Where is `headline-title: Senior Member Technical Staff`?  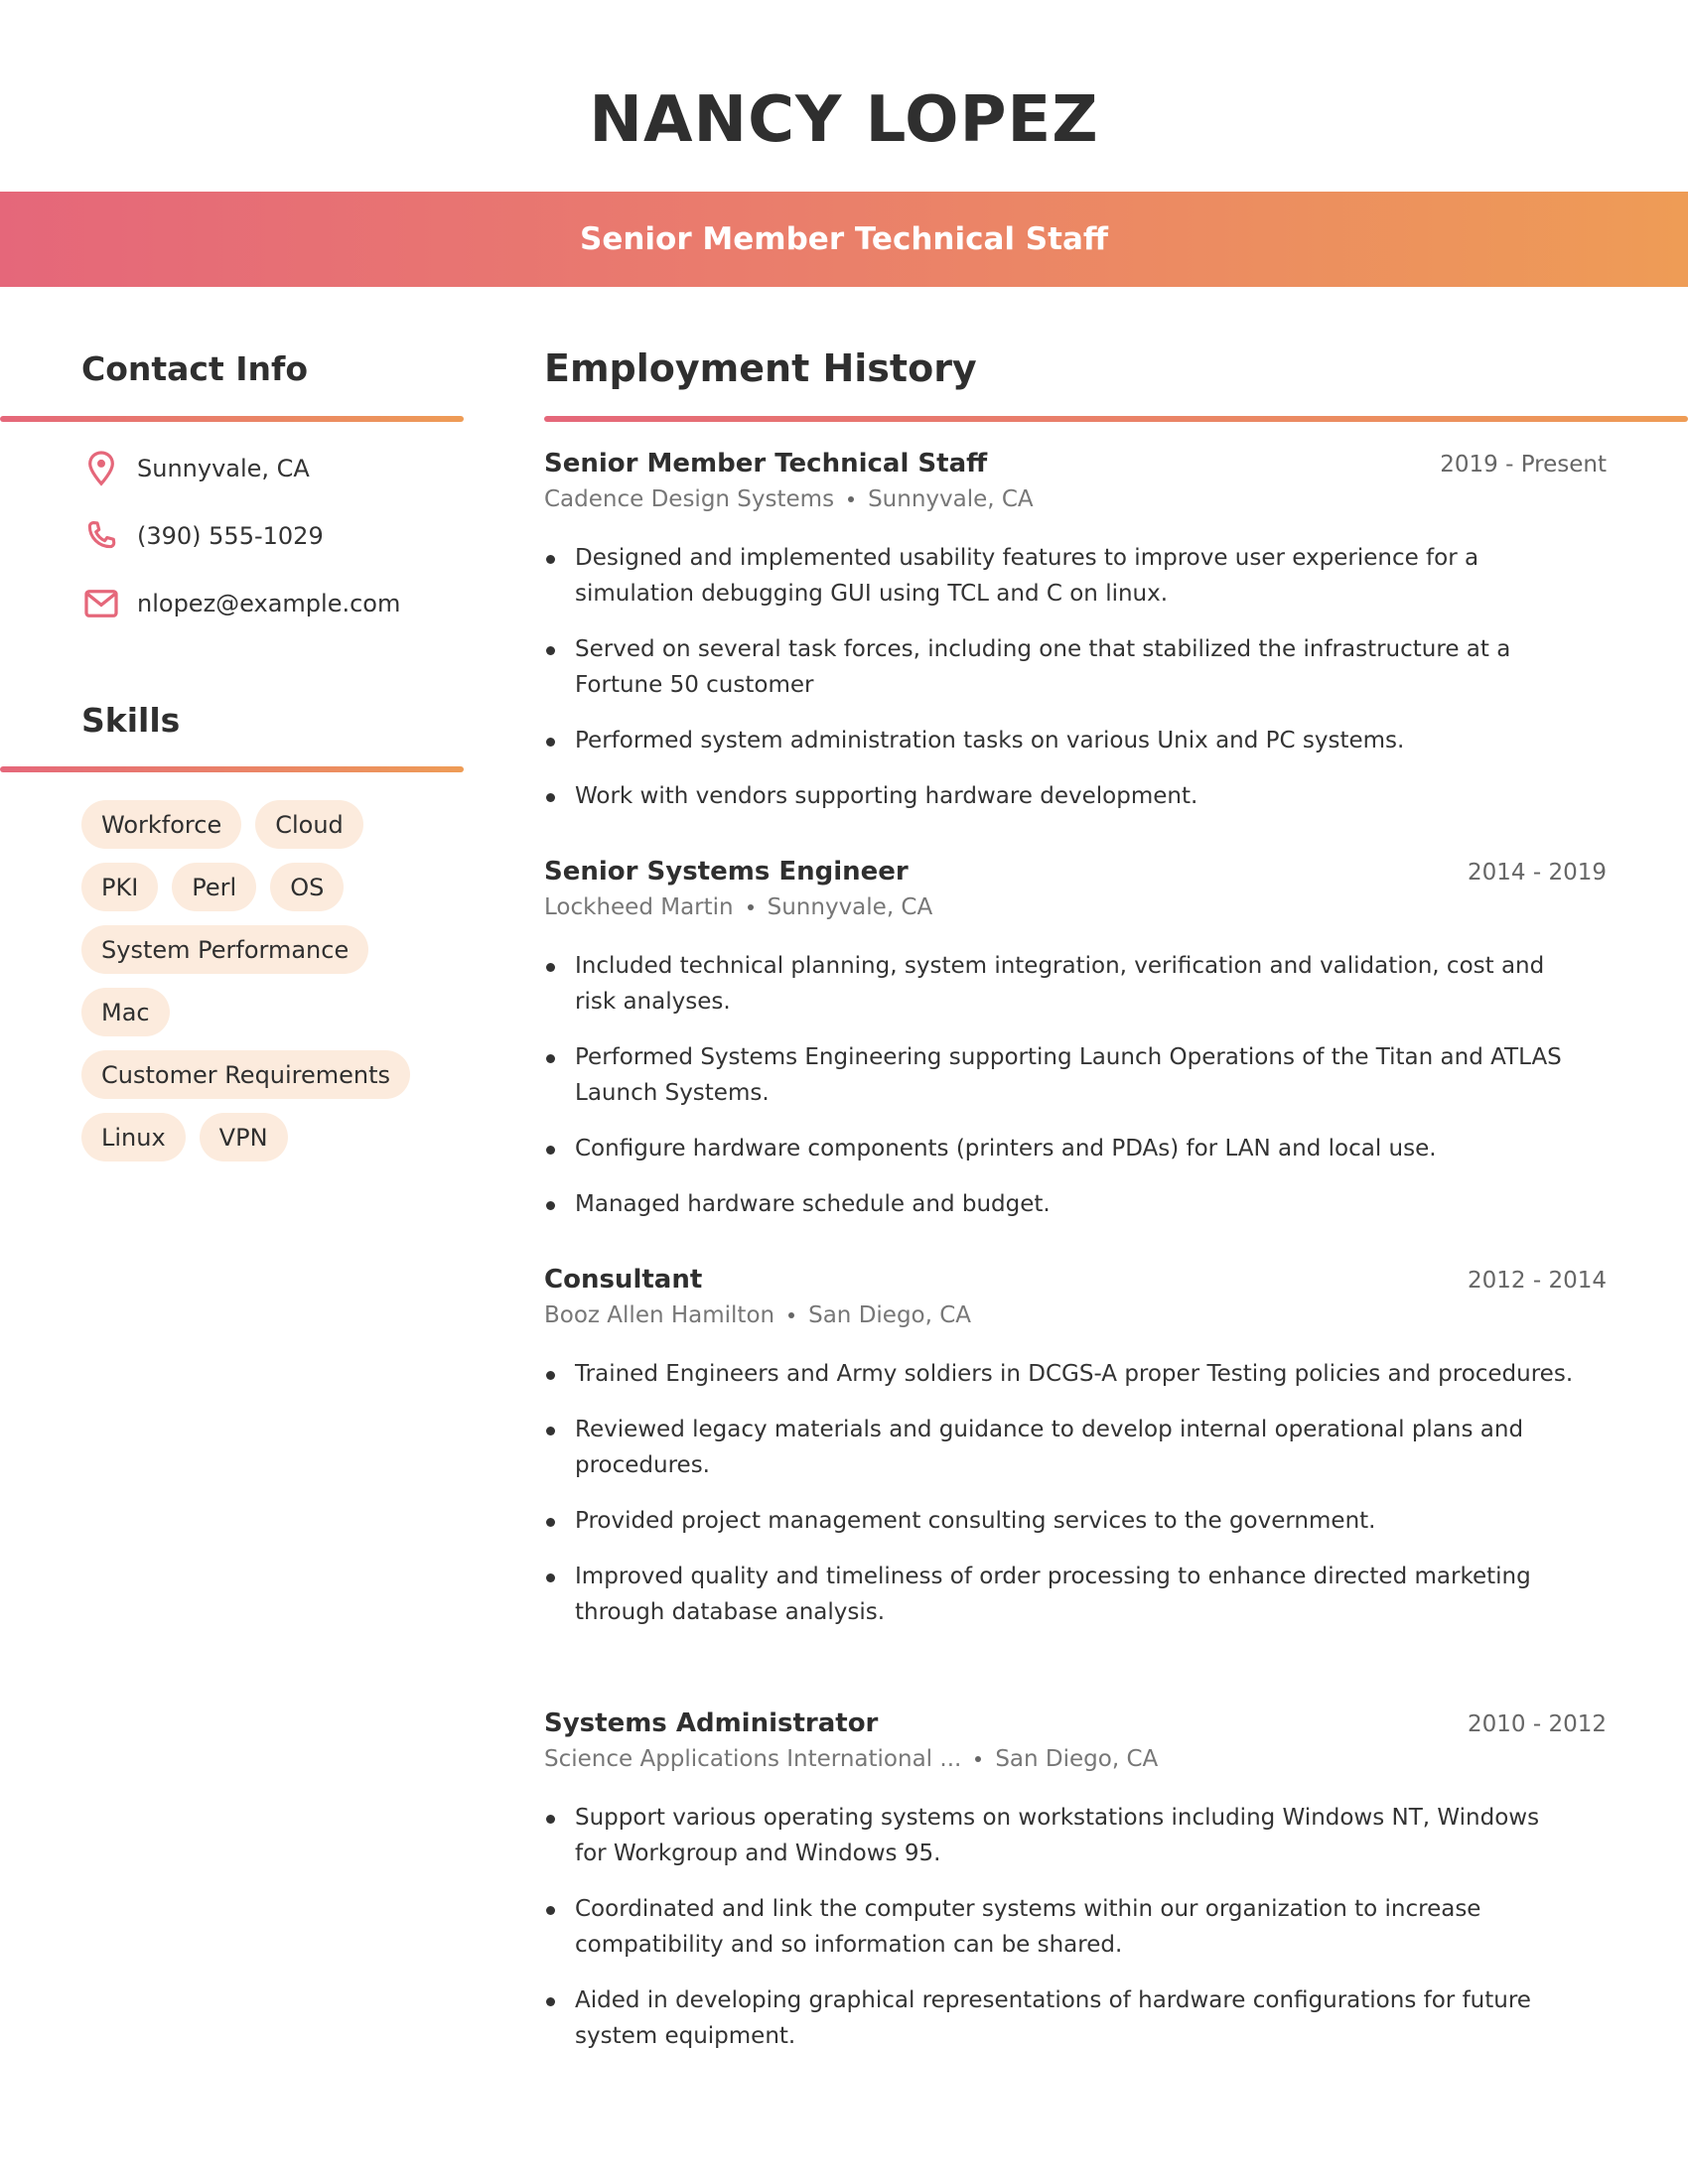
headline-title: Senior Member Technical Staff is located at coordinates (844, 239).